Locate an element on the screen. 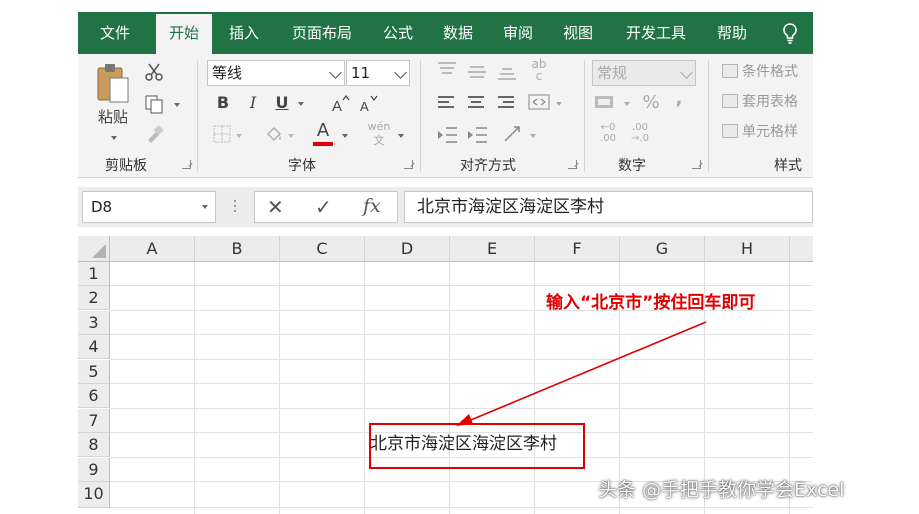  row-header: 9 is located at coordinates (94, 470).